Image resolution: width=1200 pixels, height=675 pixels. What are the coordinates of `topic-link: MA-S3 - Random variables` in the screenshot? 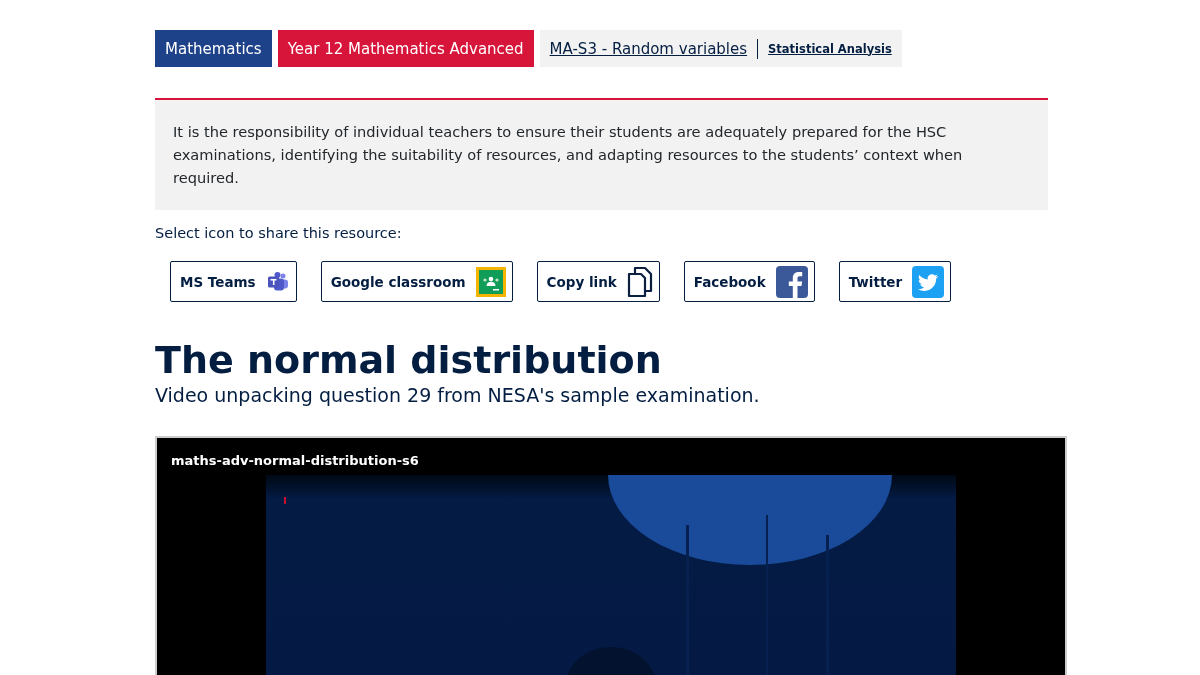 It's located at (648, 48).